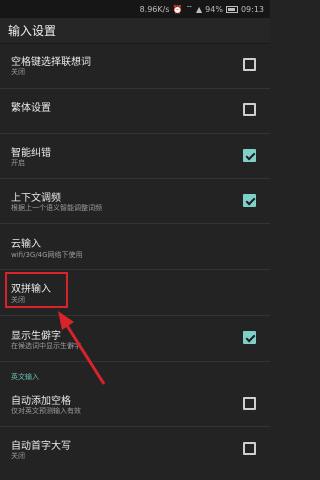  I want to click on page-title: 输入设置, so click(32, 31).